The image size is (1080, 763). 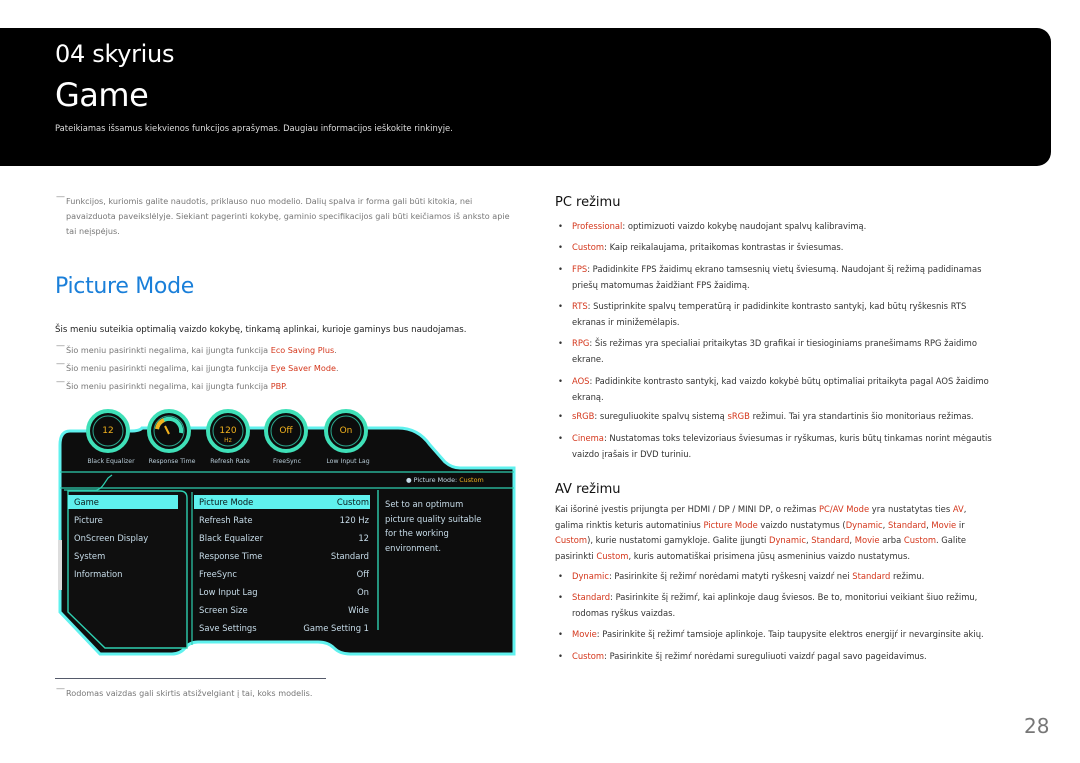 What do you see at coordinates (226, 502) in the screenshot?
I see `osd-setting-picture-mode: Picture Mode` at bounding box center [226, 502].